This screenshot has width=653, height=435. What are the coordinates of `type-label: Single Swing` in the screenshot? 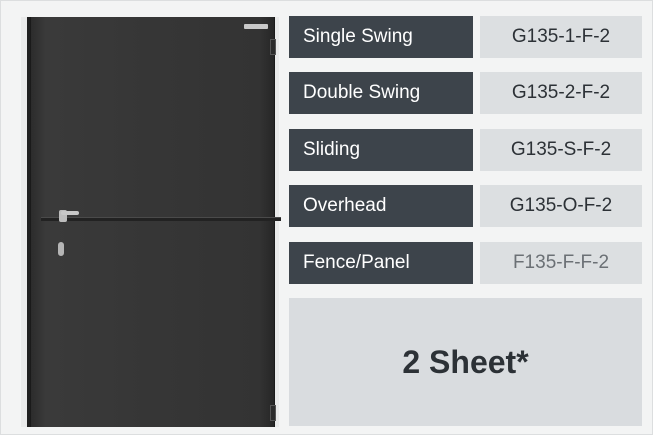 It's located at (381, 37).